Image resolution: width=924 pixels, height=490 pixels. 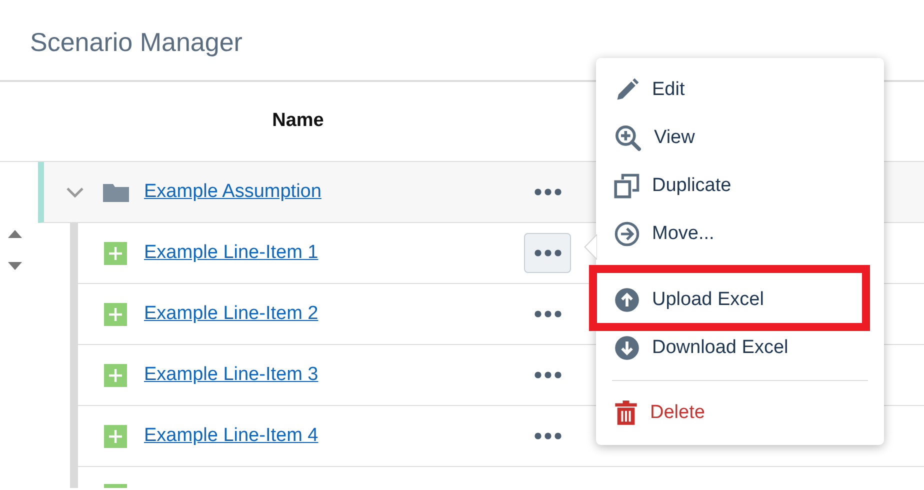 I want to click on menu-item: Edit, so click(x=740, y=90).